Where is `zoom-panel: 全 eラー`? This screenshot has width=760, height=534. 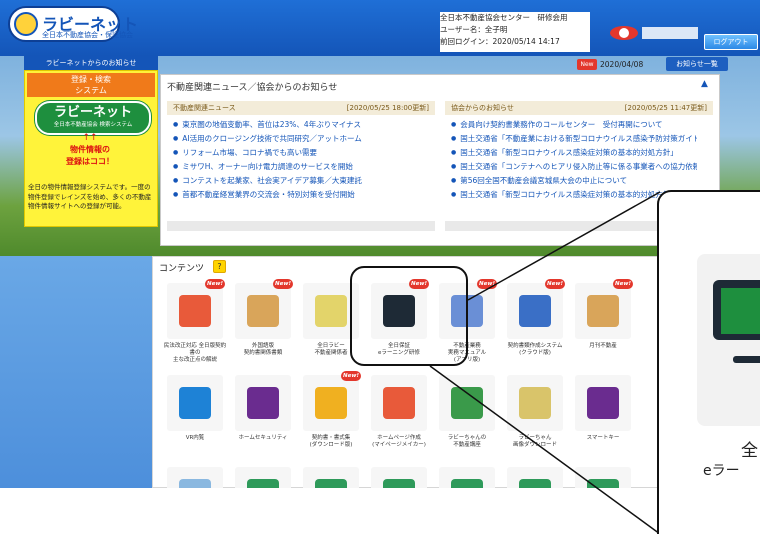 zoom-panel: 全 eラー is located at coordinates (708, 362).